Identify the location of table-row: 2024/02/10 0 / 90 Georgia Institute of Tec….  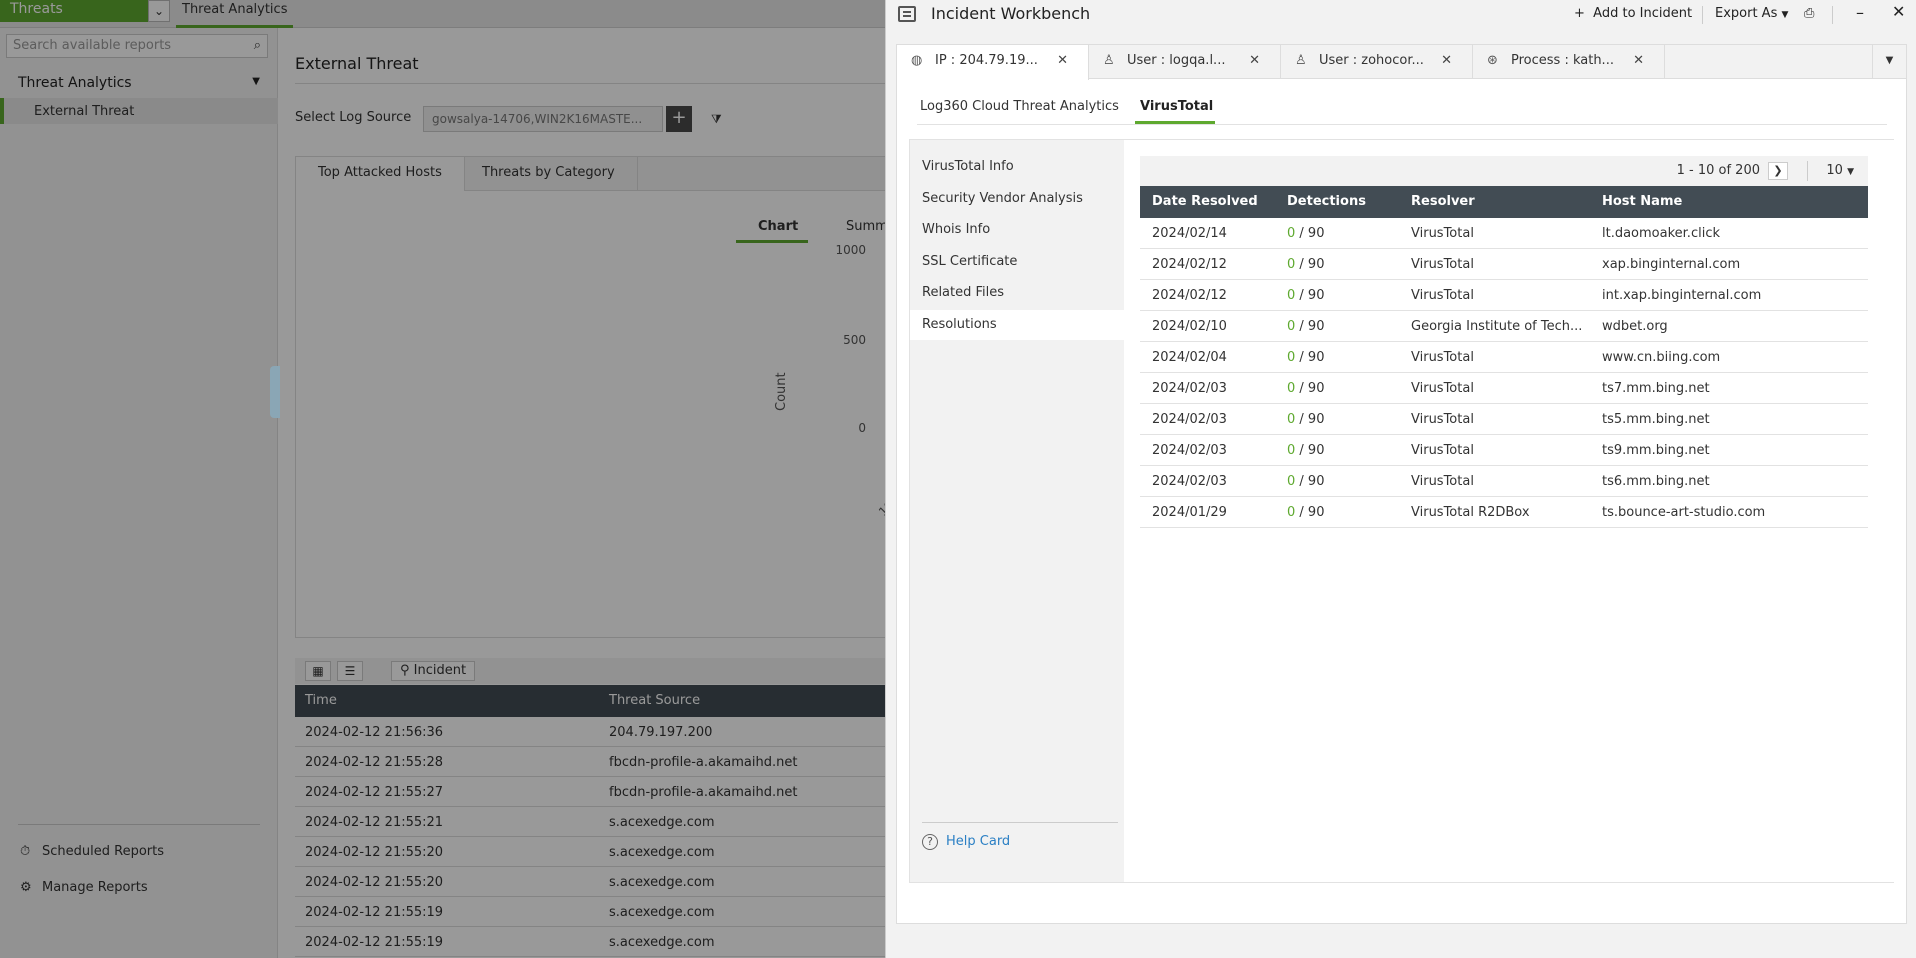
(1504, 326).